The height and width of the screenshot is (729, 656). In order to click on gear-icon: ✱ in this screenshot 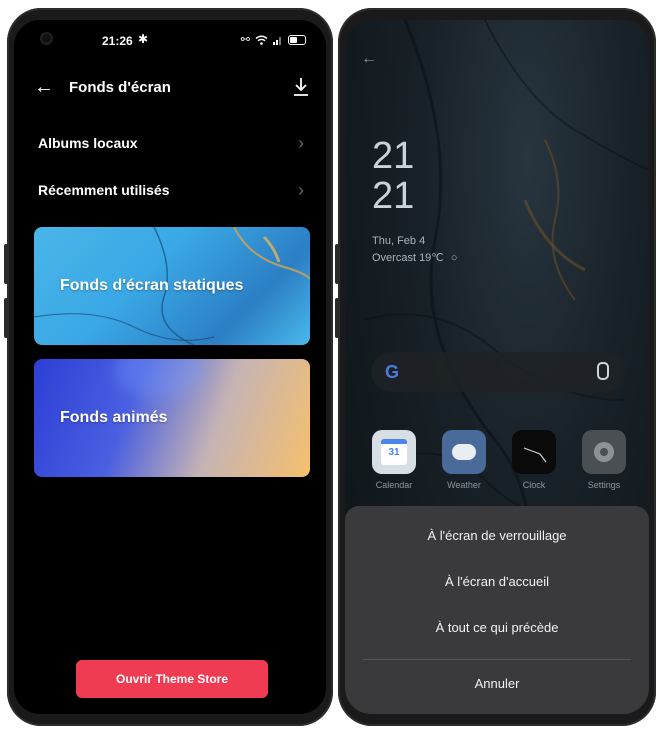, I will do `click(143, 39)`.